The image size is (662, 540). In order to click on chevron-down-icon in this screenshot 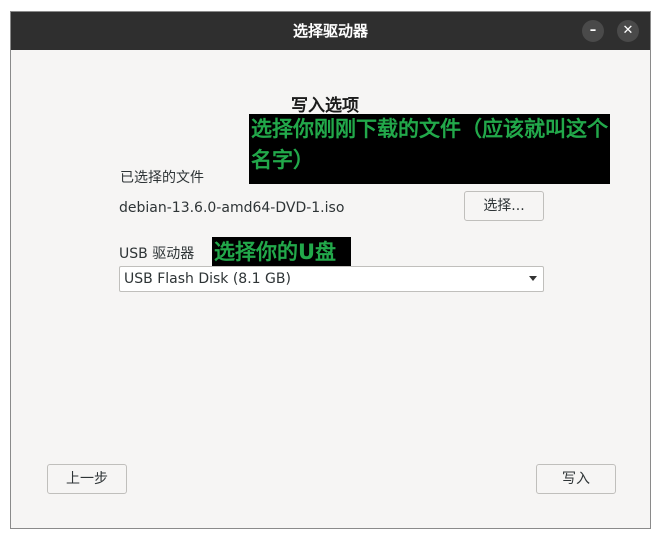, I will do `click(533, 278)`.